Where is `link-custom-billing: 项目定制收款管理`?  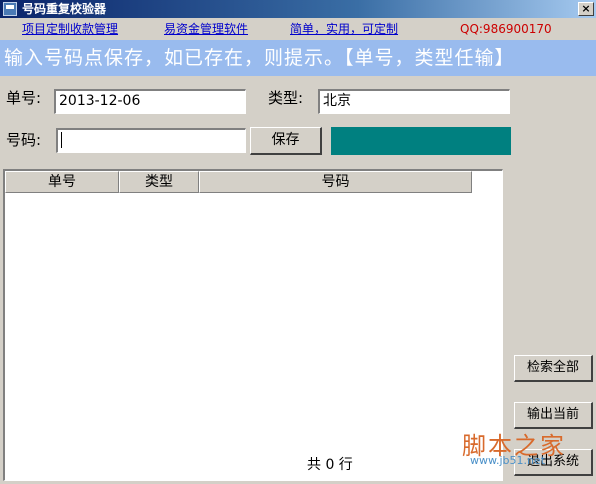
link-custom-billing: 项目定制收款管理 is located at coordinates (70, 29).